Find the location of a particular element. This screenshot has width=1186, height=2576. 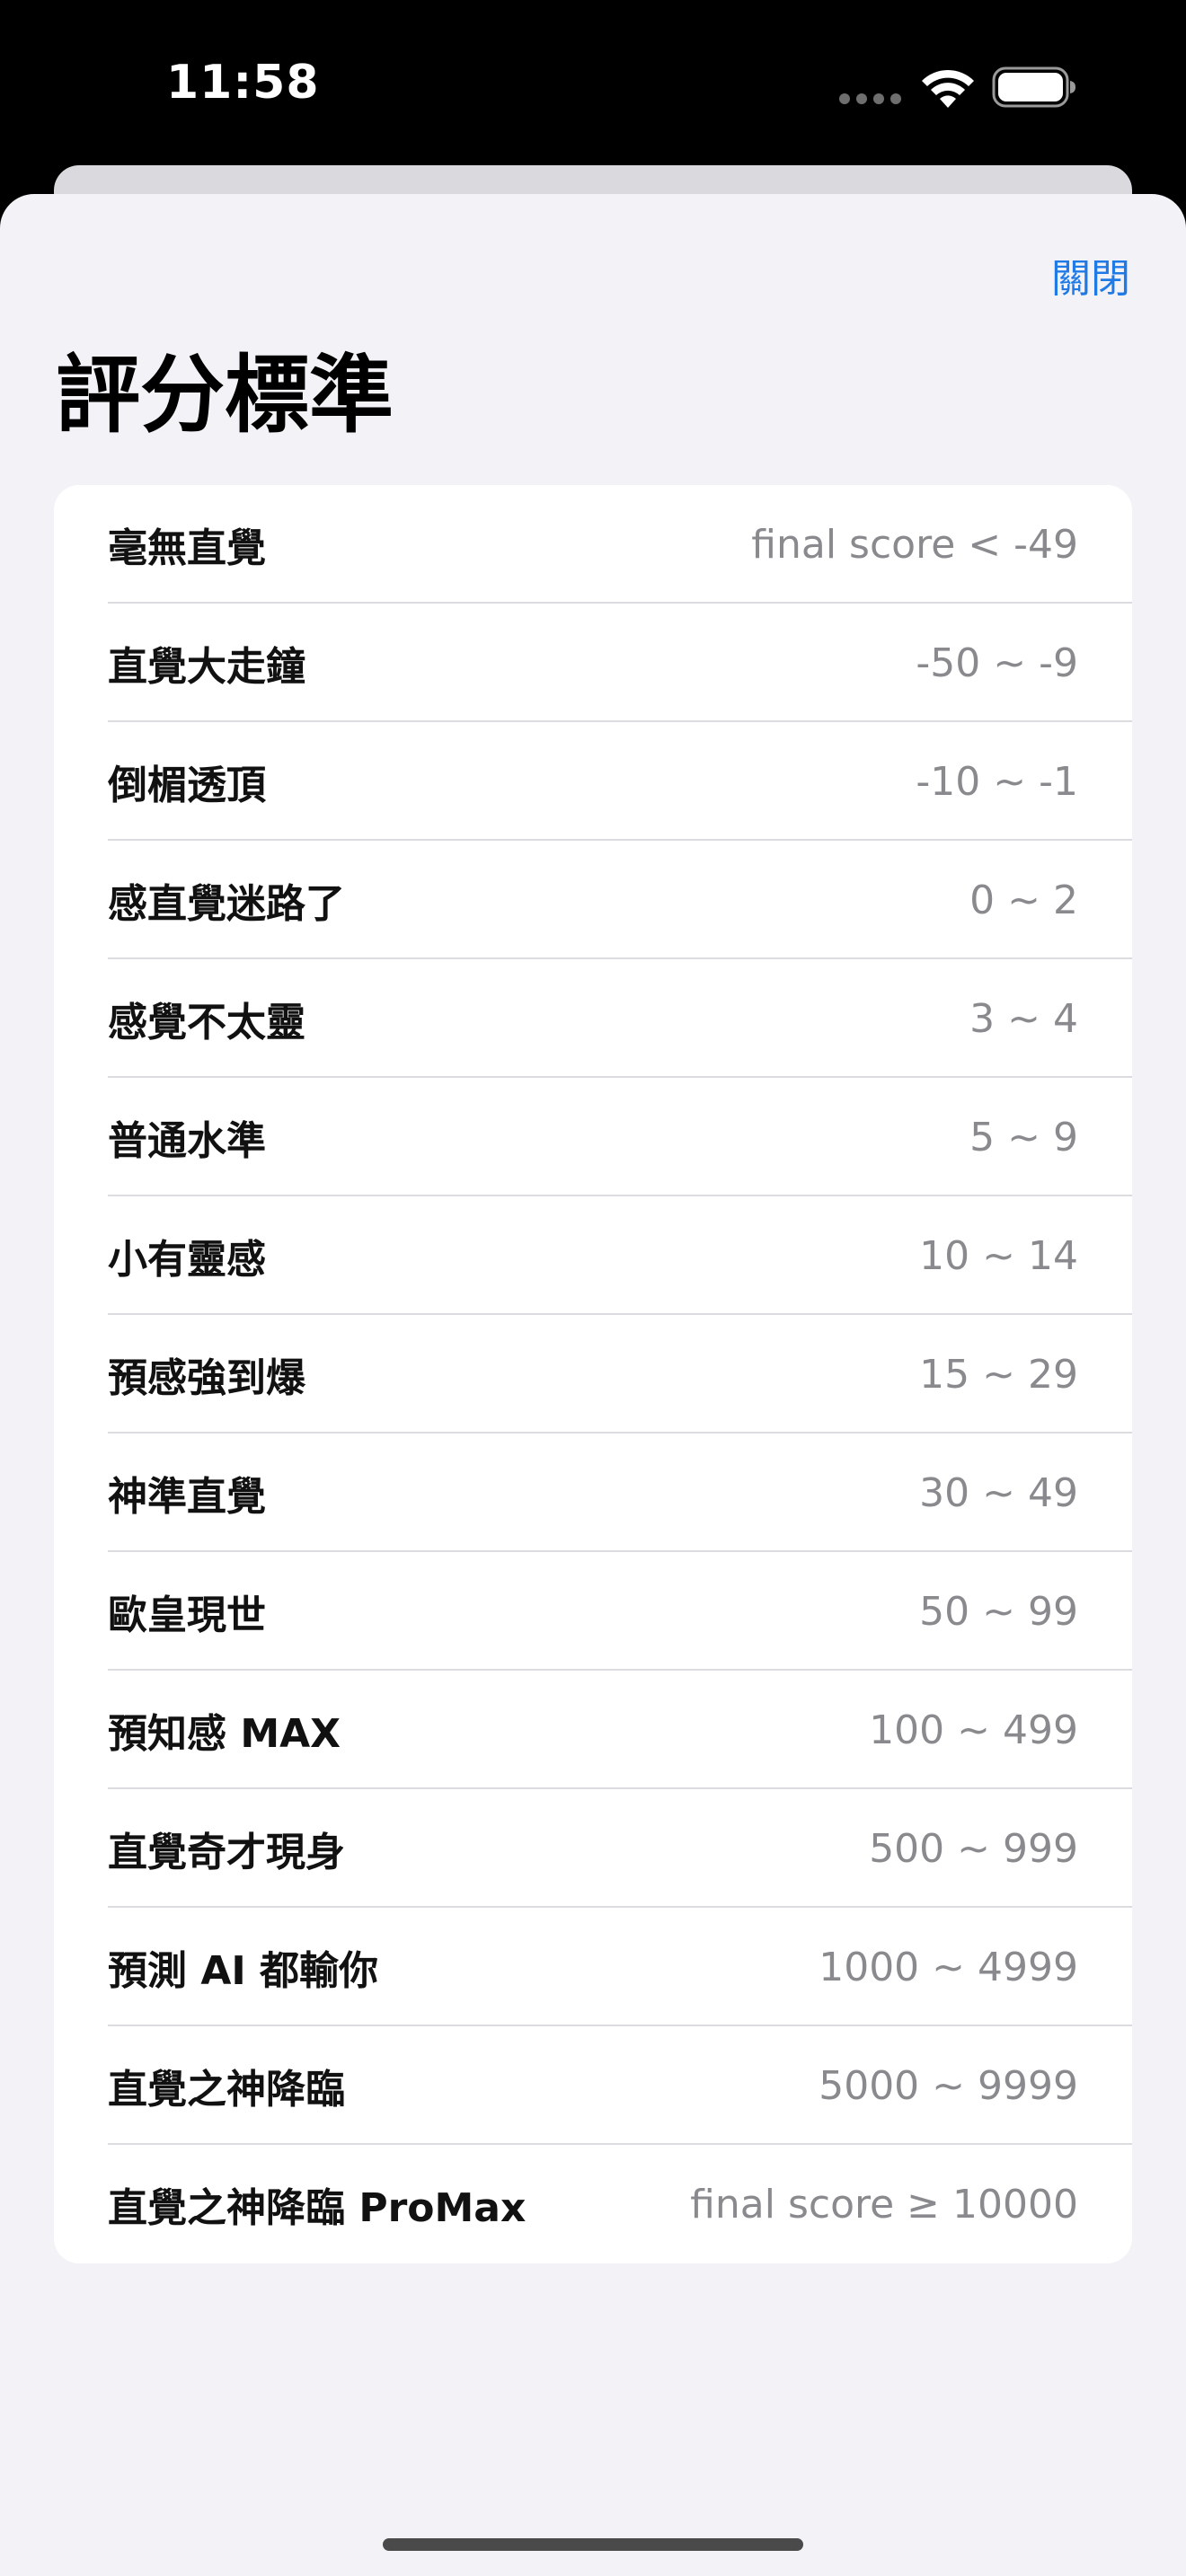

list-item: 倒楣透頂 -10 ~ -1 is located at coordinates (593, 781).